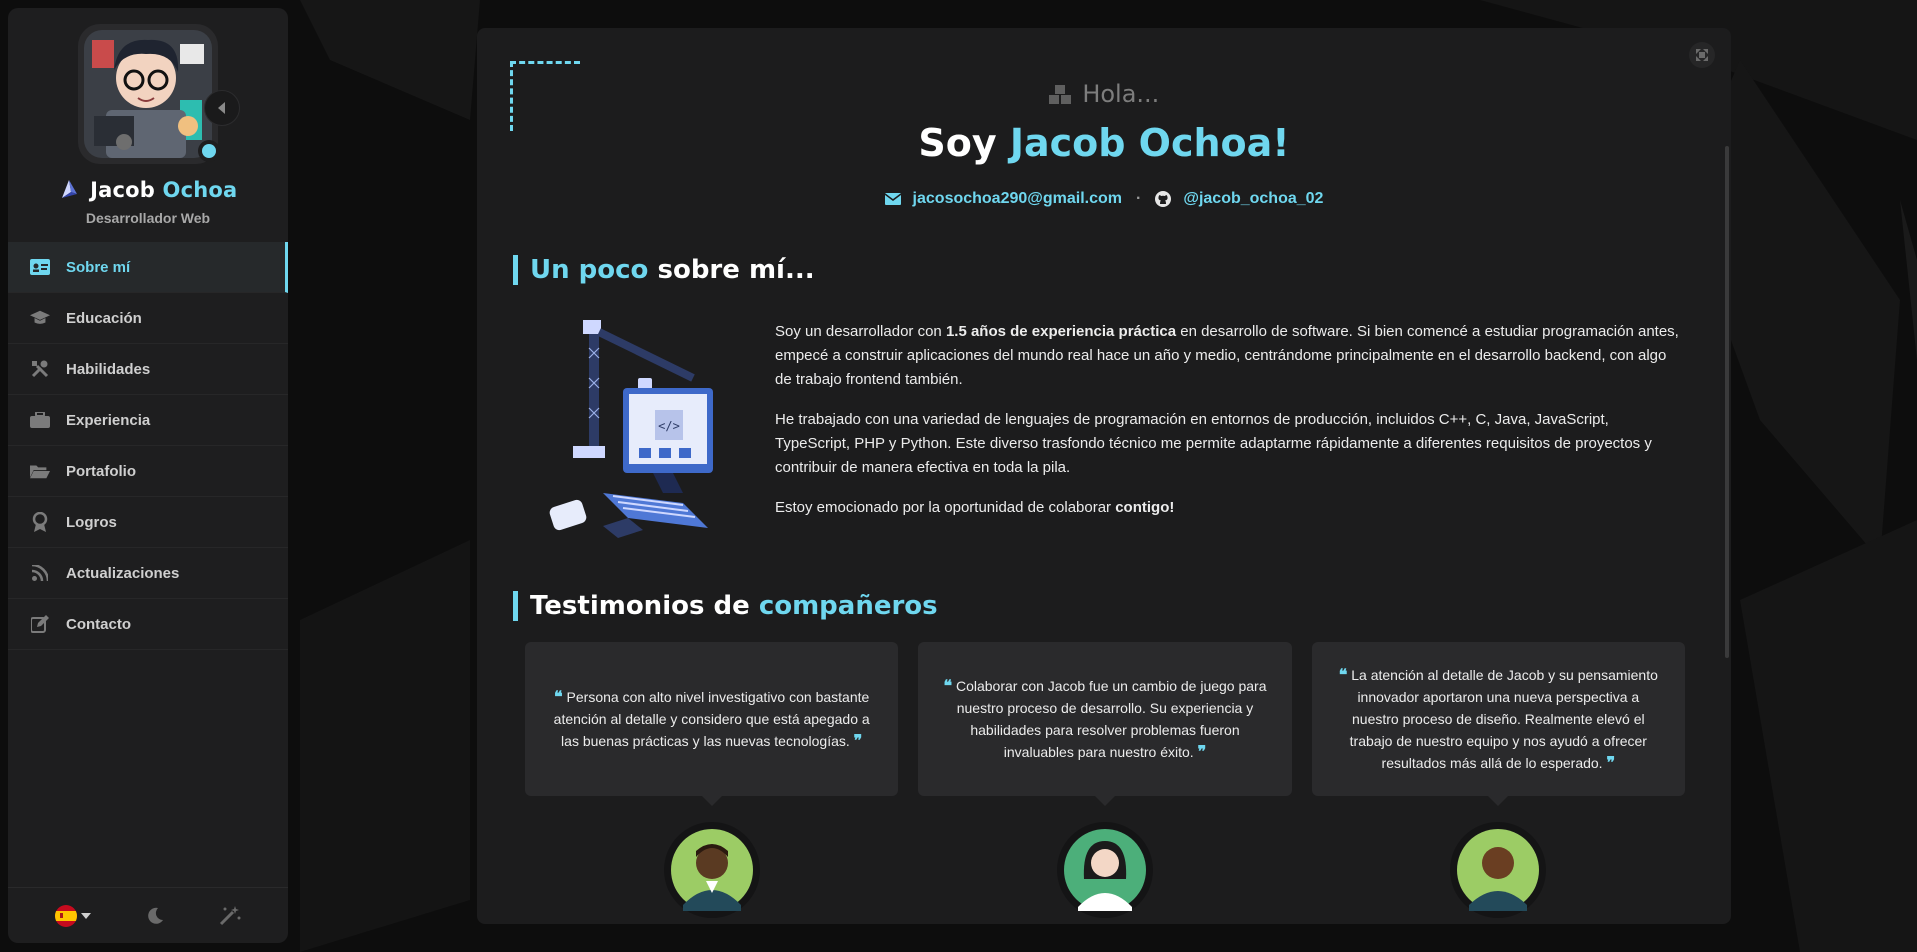 The image size is (1917, 952). What do you see at coordinates (69, 189) in the screenshot?
I see `rocket-icon` at bounding box center [69, 189].